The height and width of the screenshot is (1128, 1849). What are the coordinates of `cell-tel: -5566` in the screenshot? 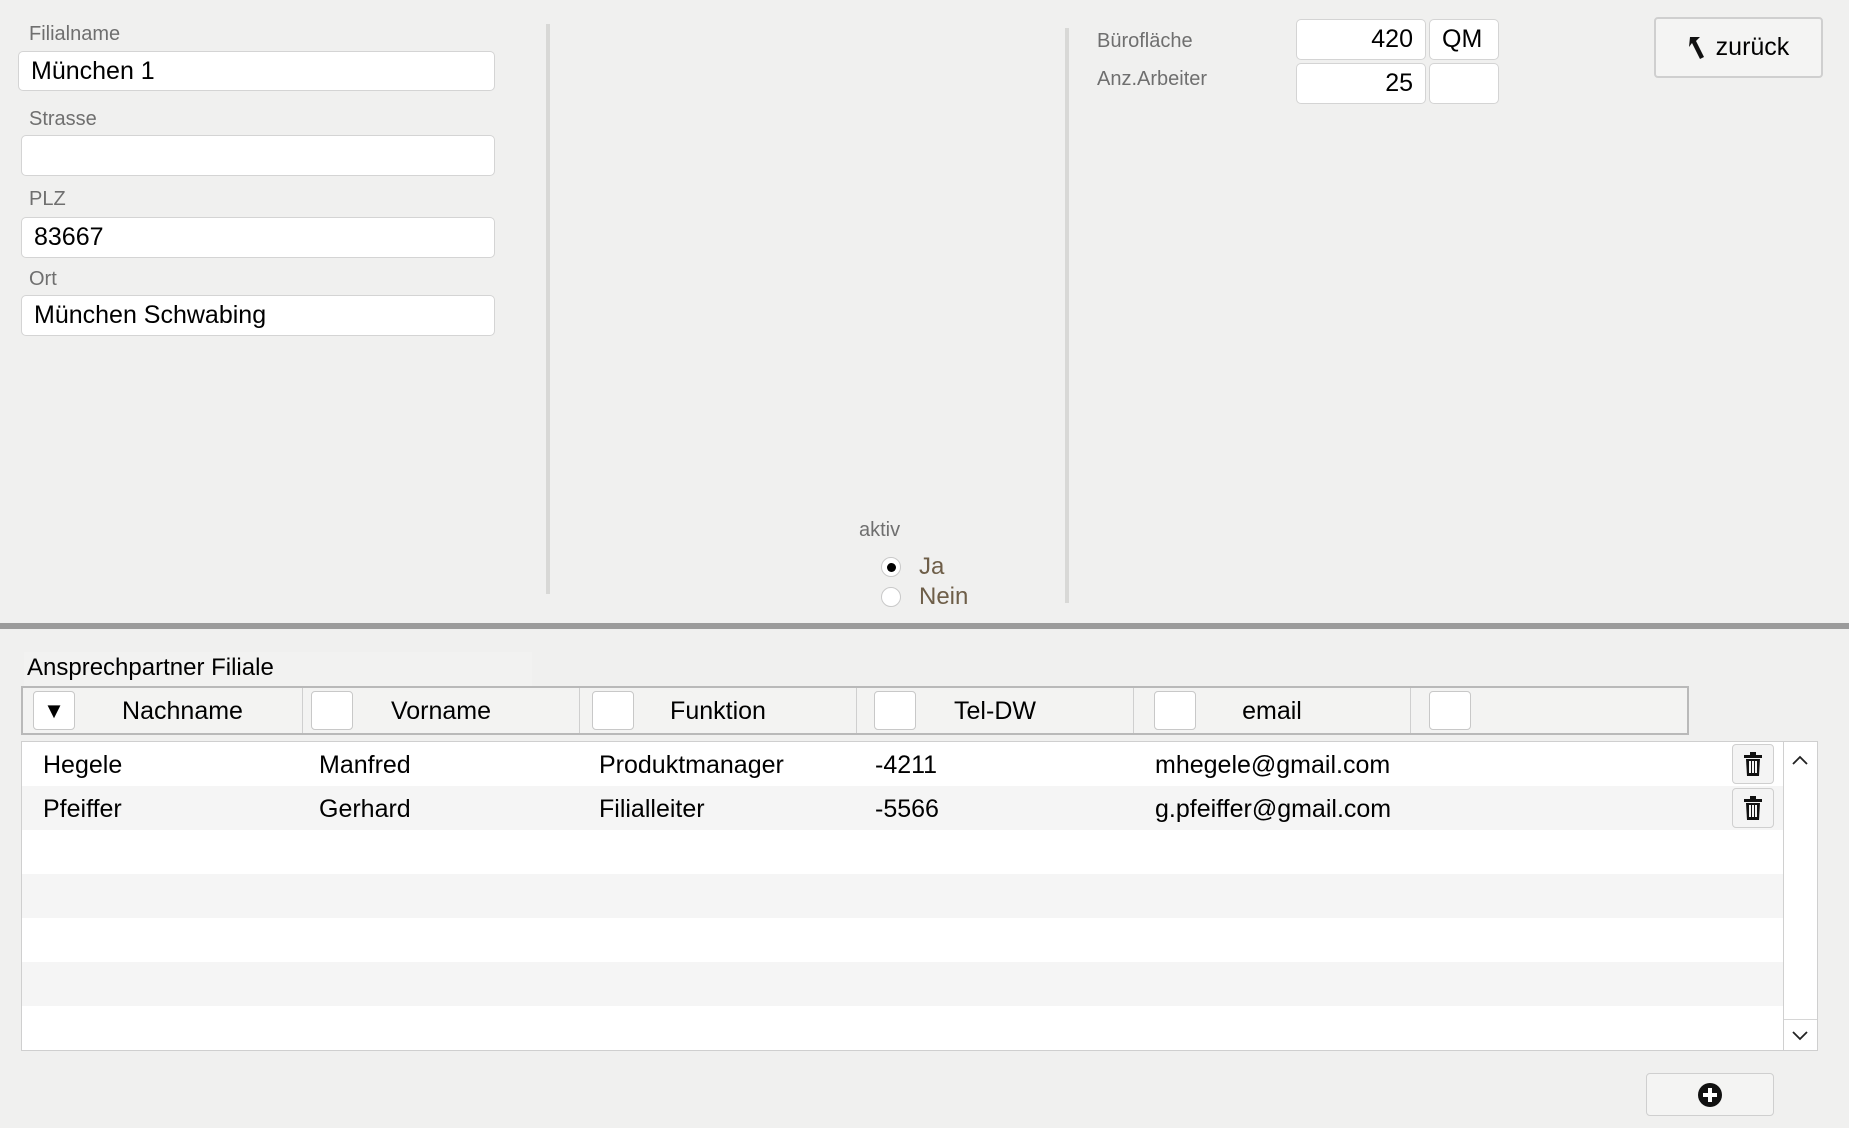 It's located at (907, 809).